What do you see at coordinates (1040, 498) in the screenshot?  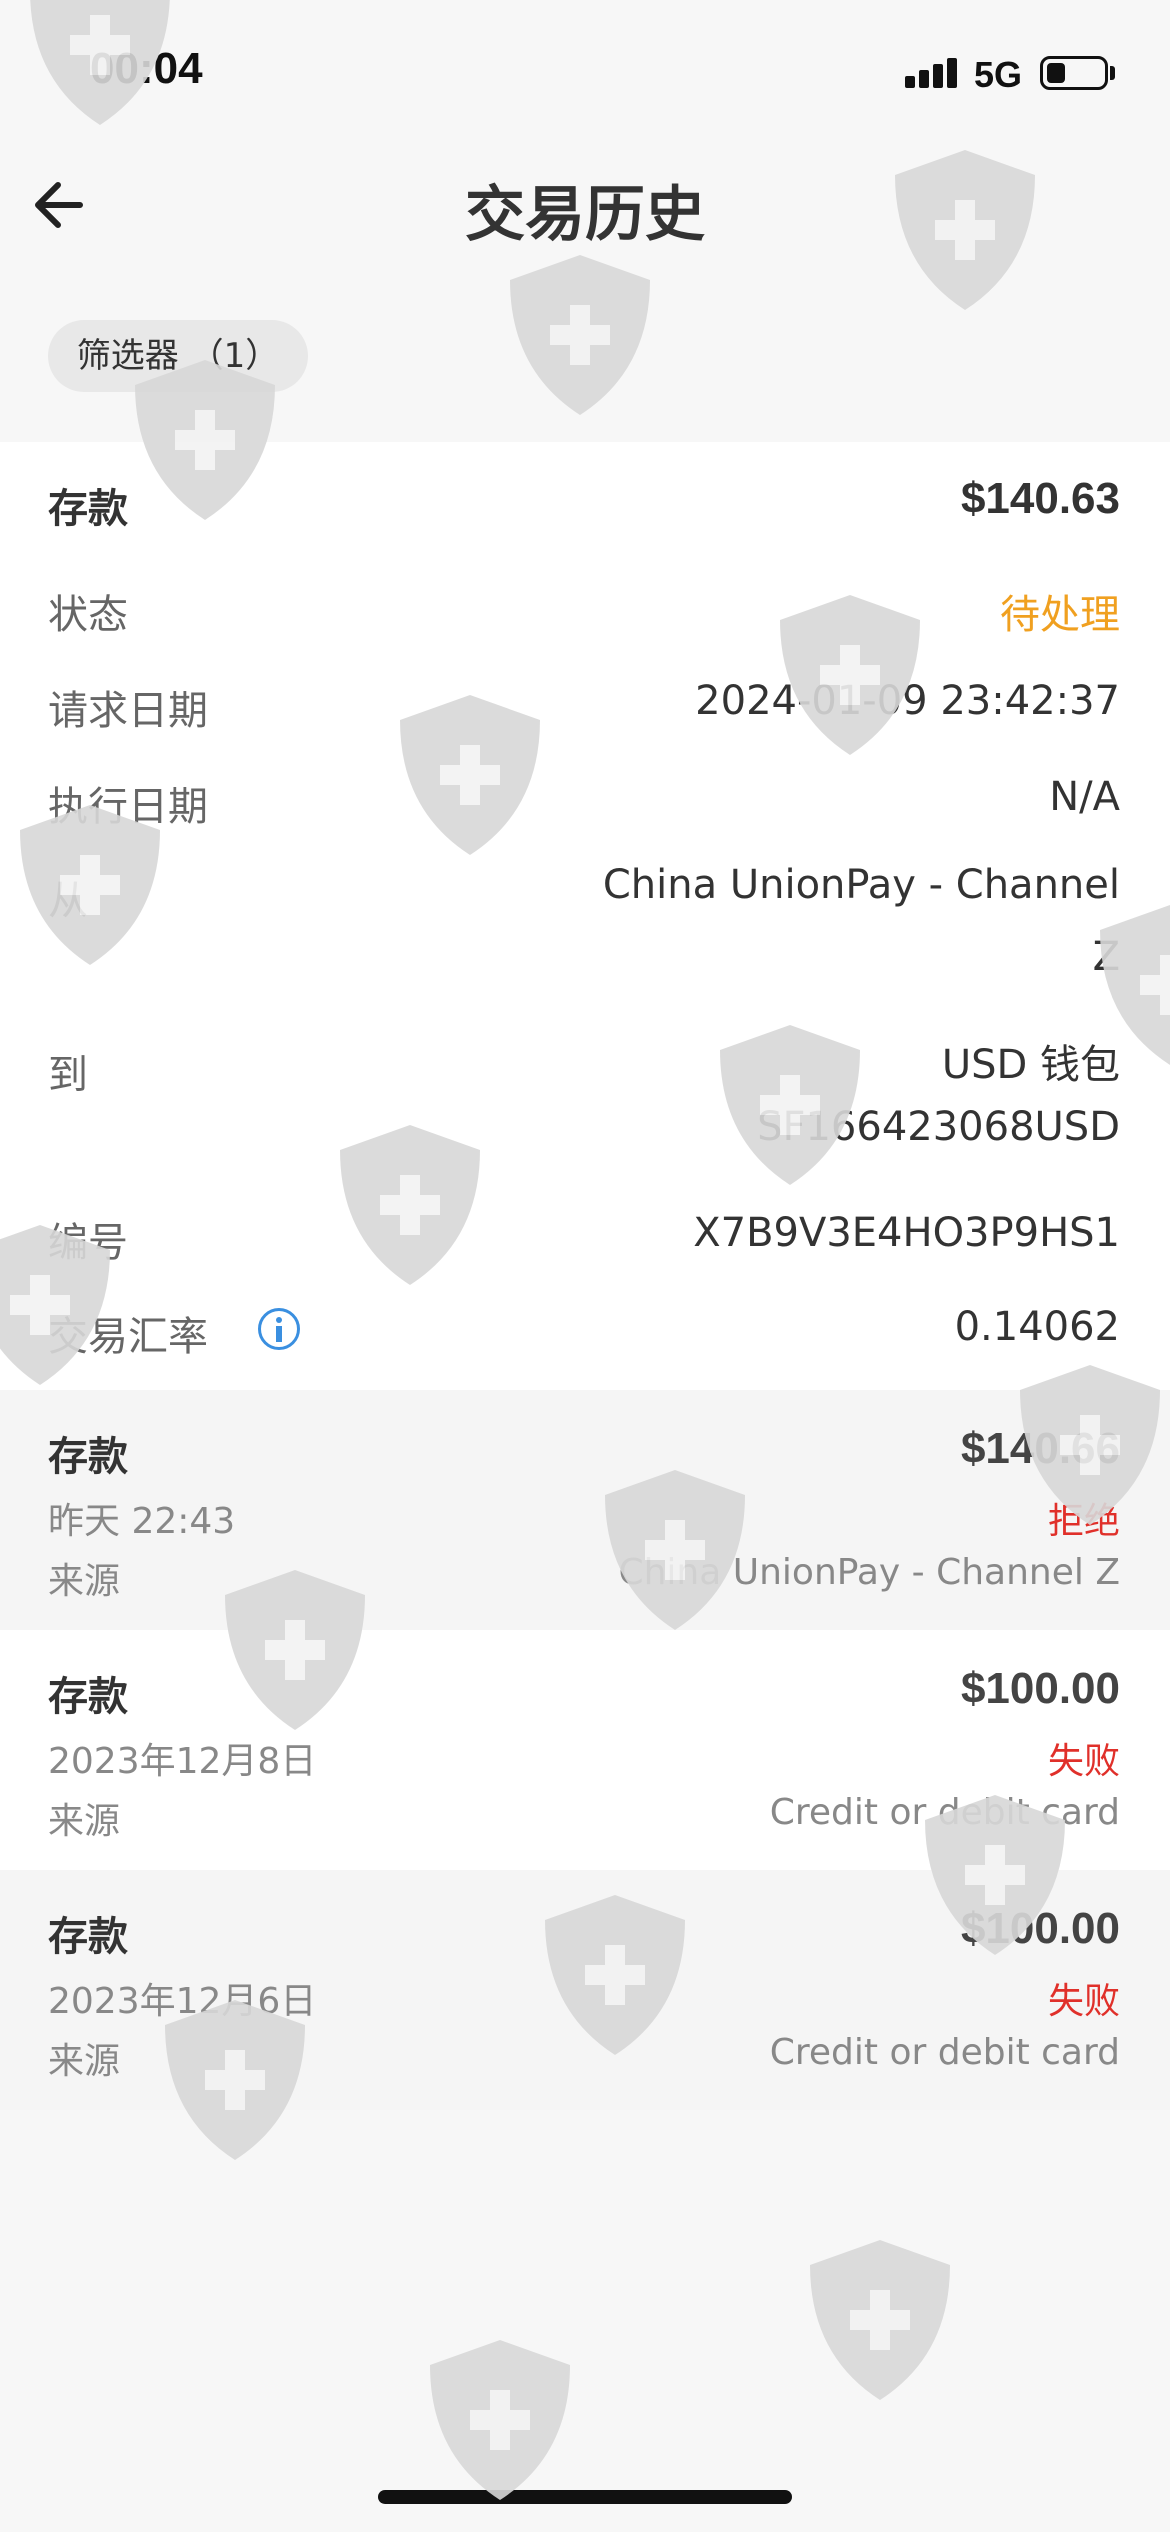 I see `transaction-amount: $140.63` at bounding box center [1040, 498].